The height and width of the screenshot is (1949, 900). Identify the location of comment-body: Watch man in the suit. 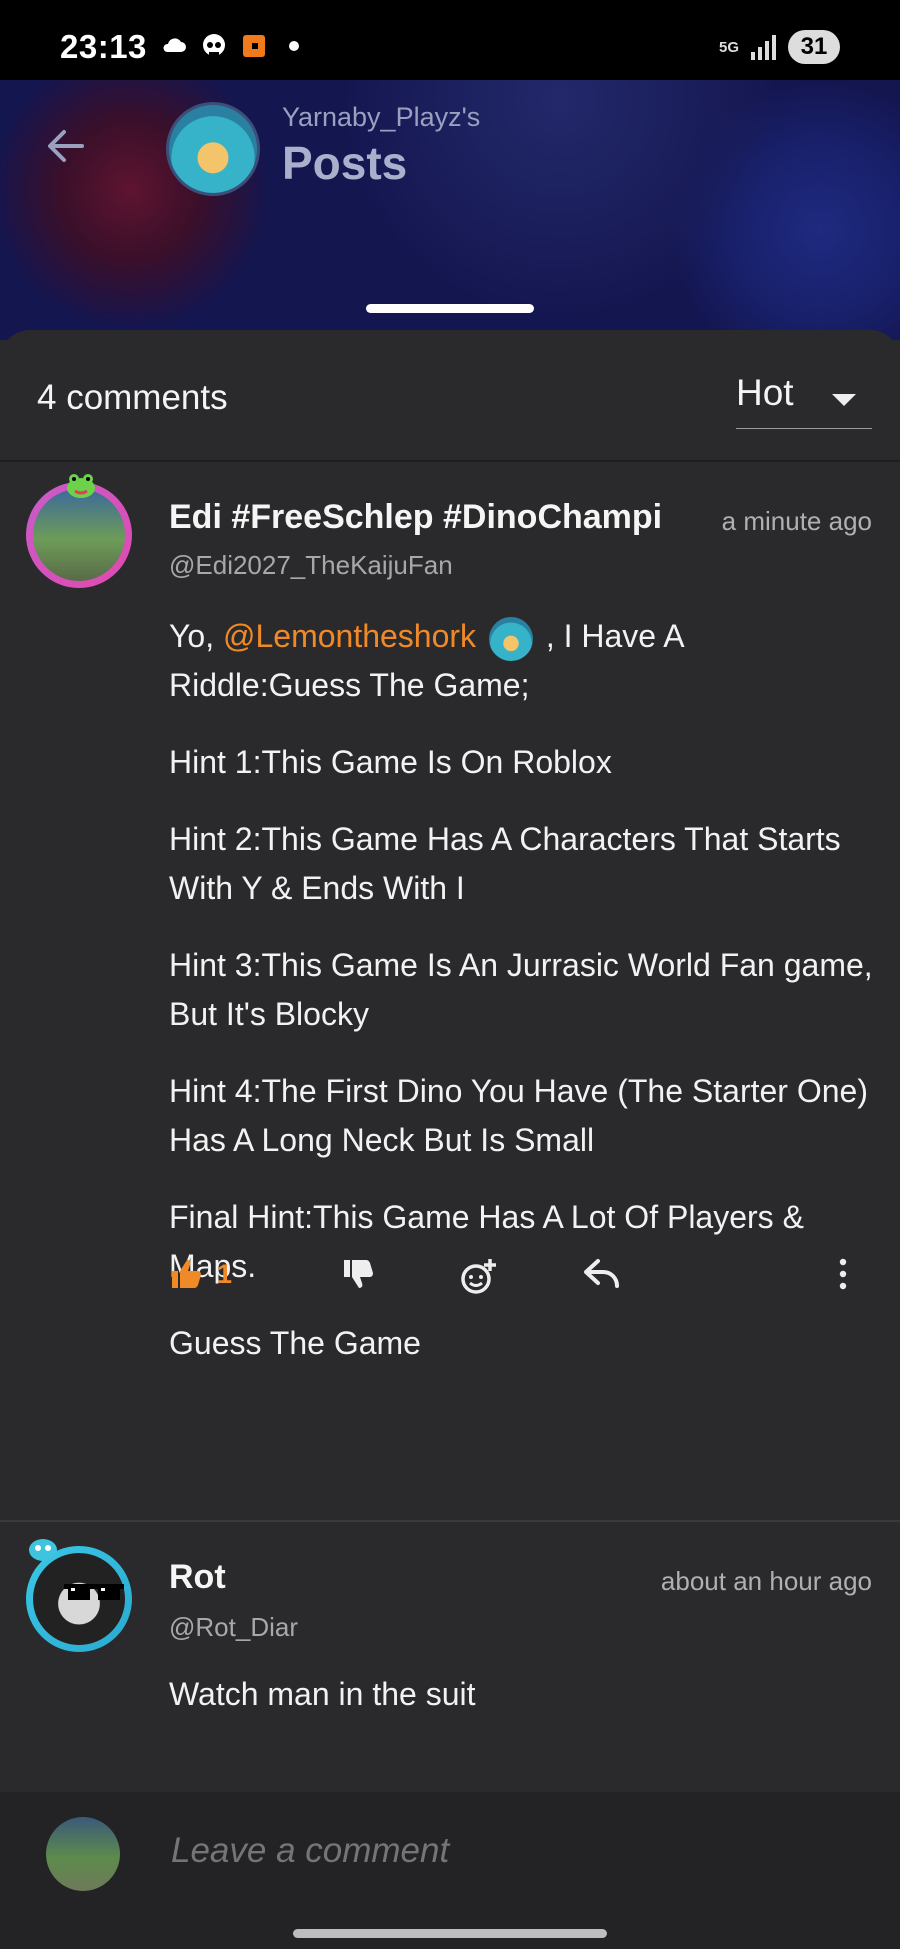
(524, 1708).